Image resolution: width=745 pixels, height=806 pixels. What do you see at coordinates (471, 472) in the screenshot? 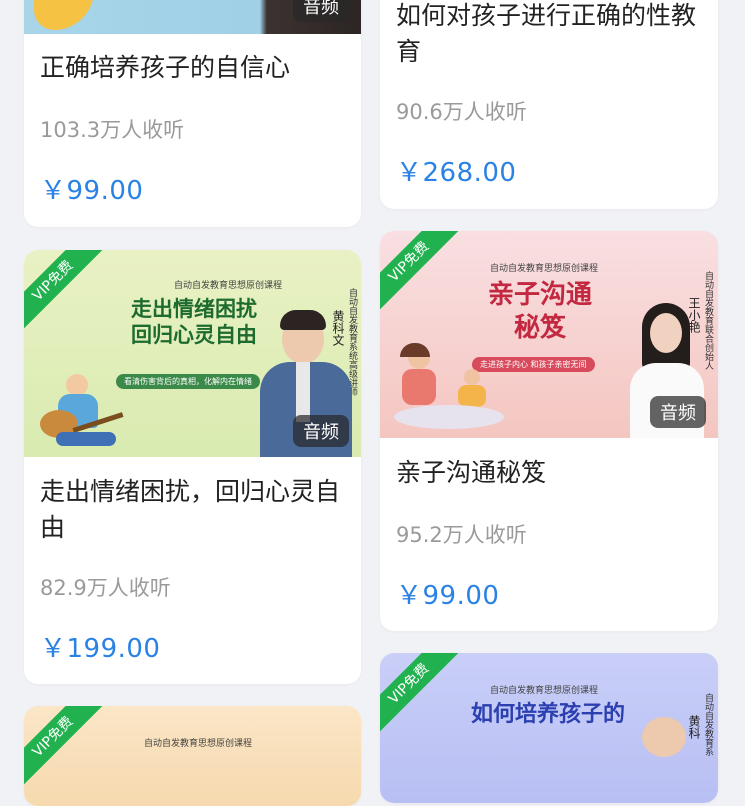
I see `course-title: 亲子沟通秘笈` at bounding box center [471, 472].